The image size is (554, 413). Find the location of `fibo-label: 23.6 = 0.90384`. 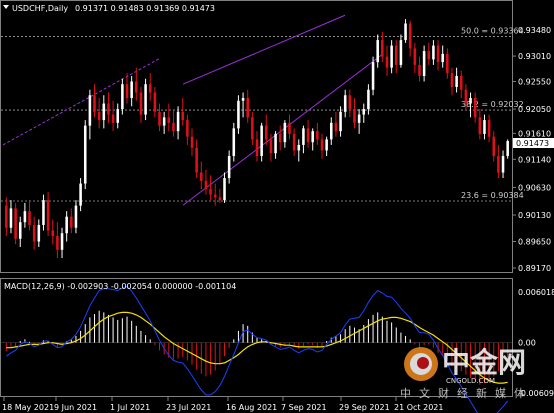

fibo-label: 23.6 = 0.90384 is located at coordinates (492, 195).